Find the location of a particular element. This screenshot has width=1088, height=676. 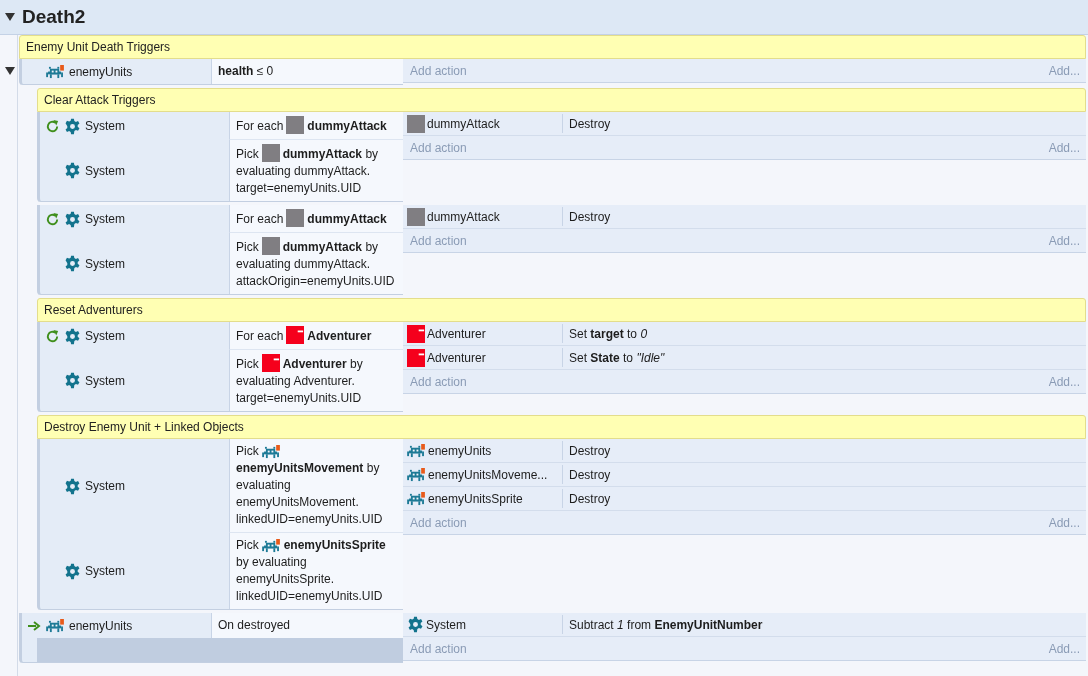

condition-text: Pick dummyAttack by evaluating dummyAttack.target=enemyUnits.UID is located at coordinates (316, 170).